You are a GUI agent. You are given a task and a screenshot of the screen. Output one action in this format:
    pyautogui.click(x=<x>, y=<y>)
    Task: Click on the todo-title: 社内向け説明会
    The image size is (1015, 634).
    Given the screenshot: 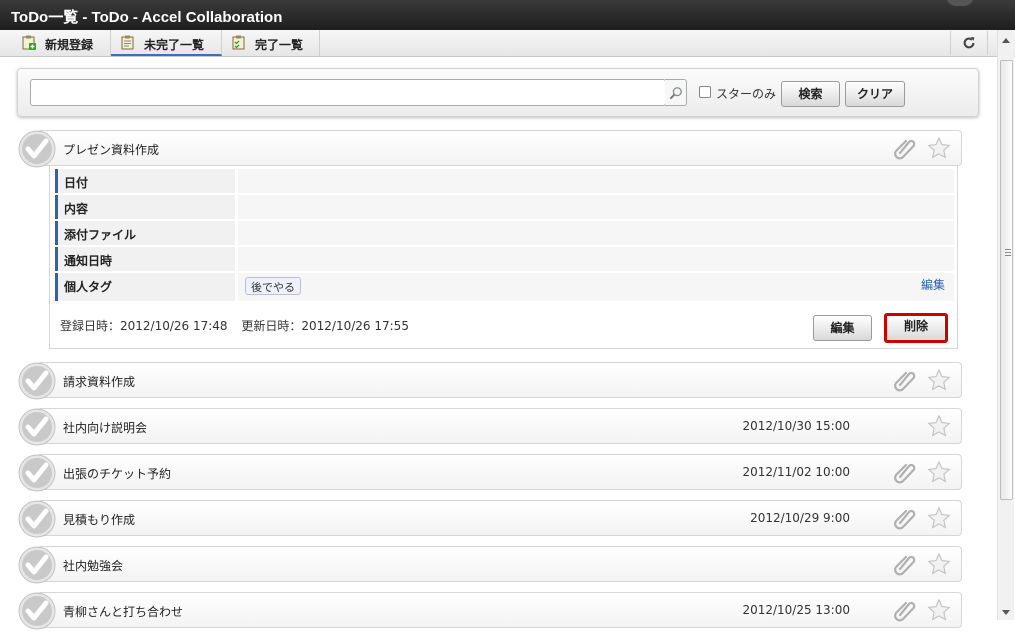 What is the action you would take?
    pyautogui.click(x=105, y=427)
    